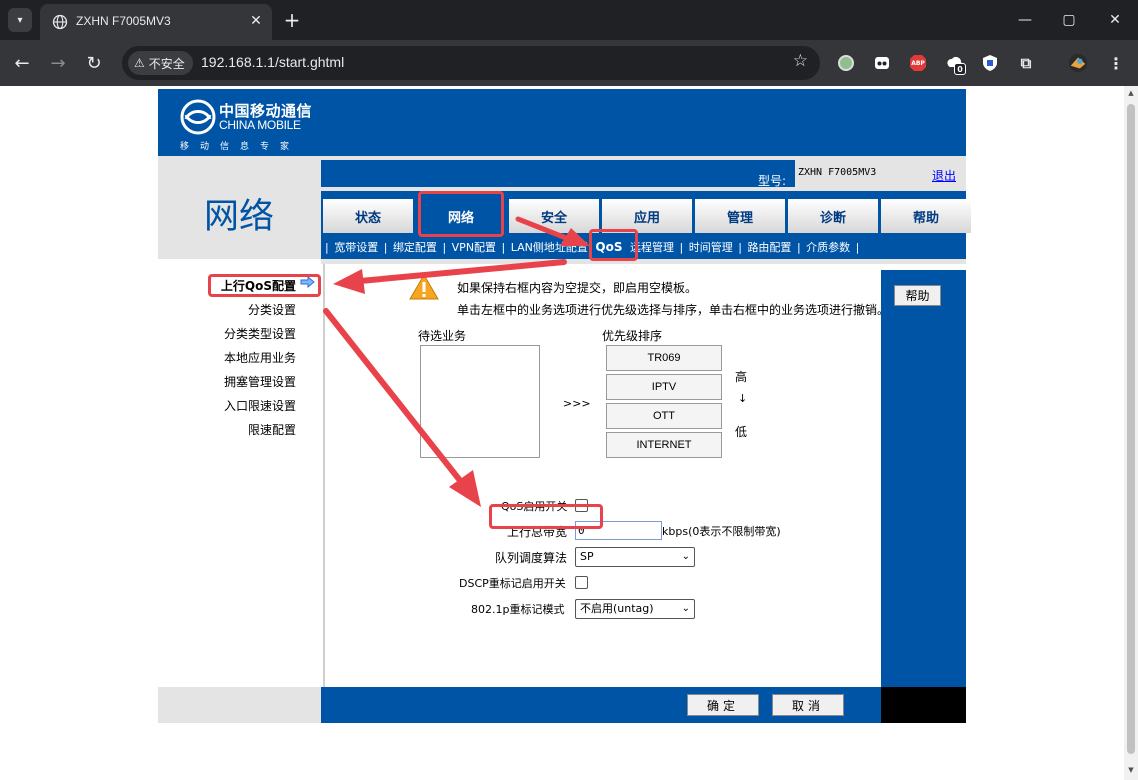  What do you see at coordinates (601, 705) in the screenshot?
I see `bottom-action-bar: 确定 取消` at bounding box center [601, 705].